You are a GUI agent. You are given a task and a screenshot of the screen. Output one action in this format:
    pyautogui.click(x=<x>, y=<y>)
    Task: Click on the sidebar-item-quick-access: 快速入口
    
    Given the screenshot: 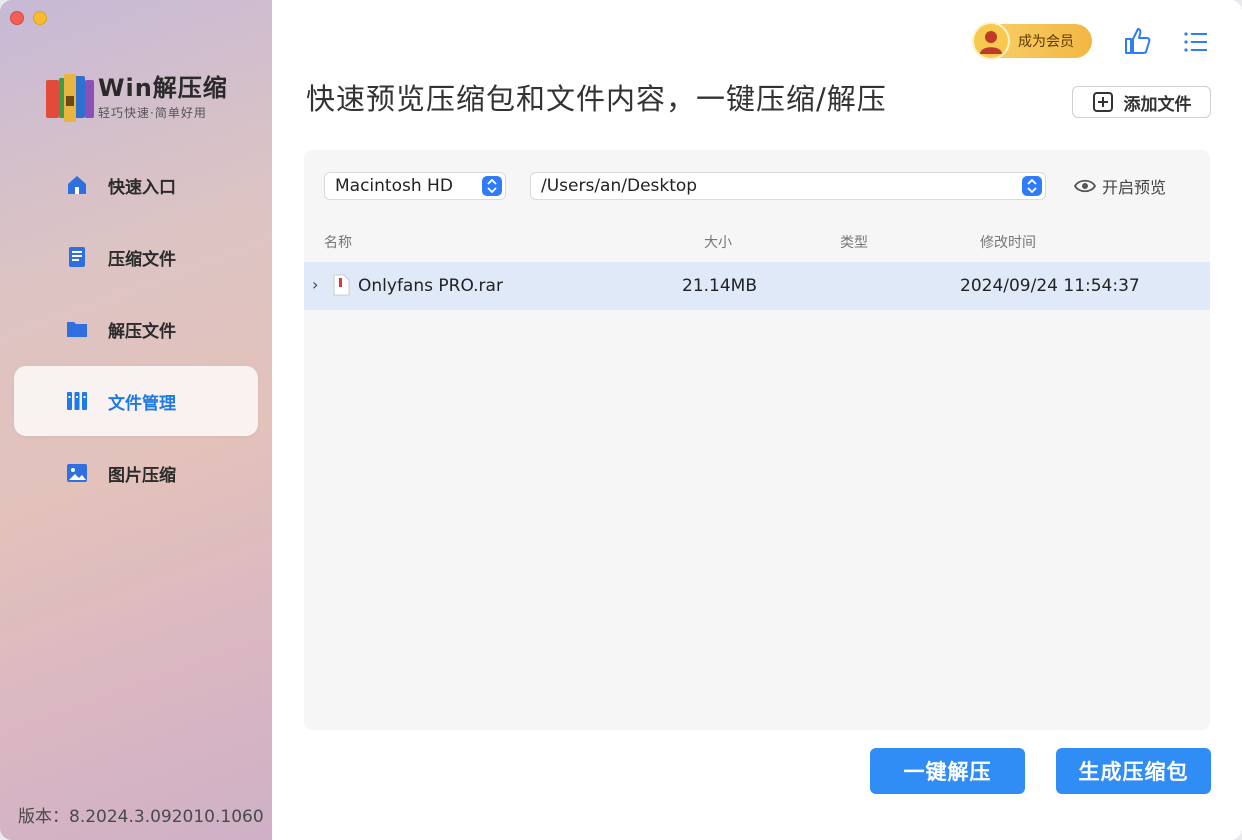 What is the action you would take?
    pyautogui.click(x=136, y=185)
    